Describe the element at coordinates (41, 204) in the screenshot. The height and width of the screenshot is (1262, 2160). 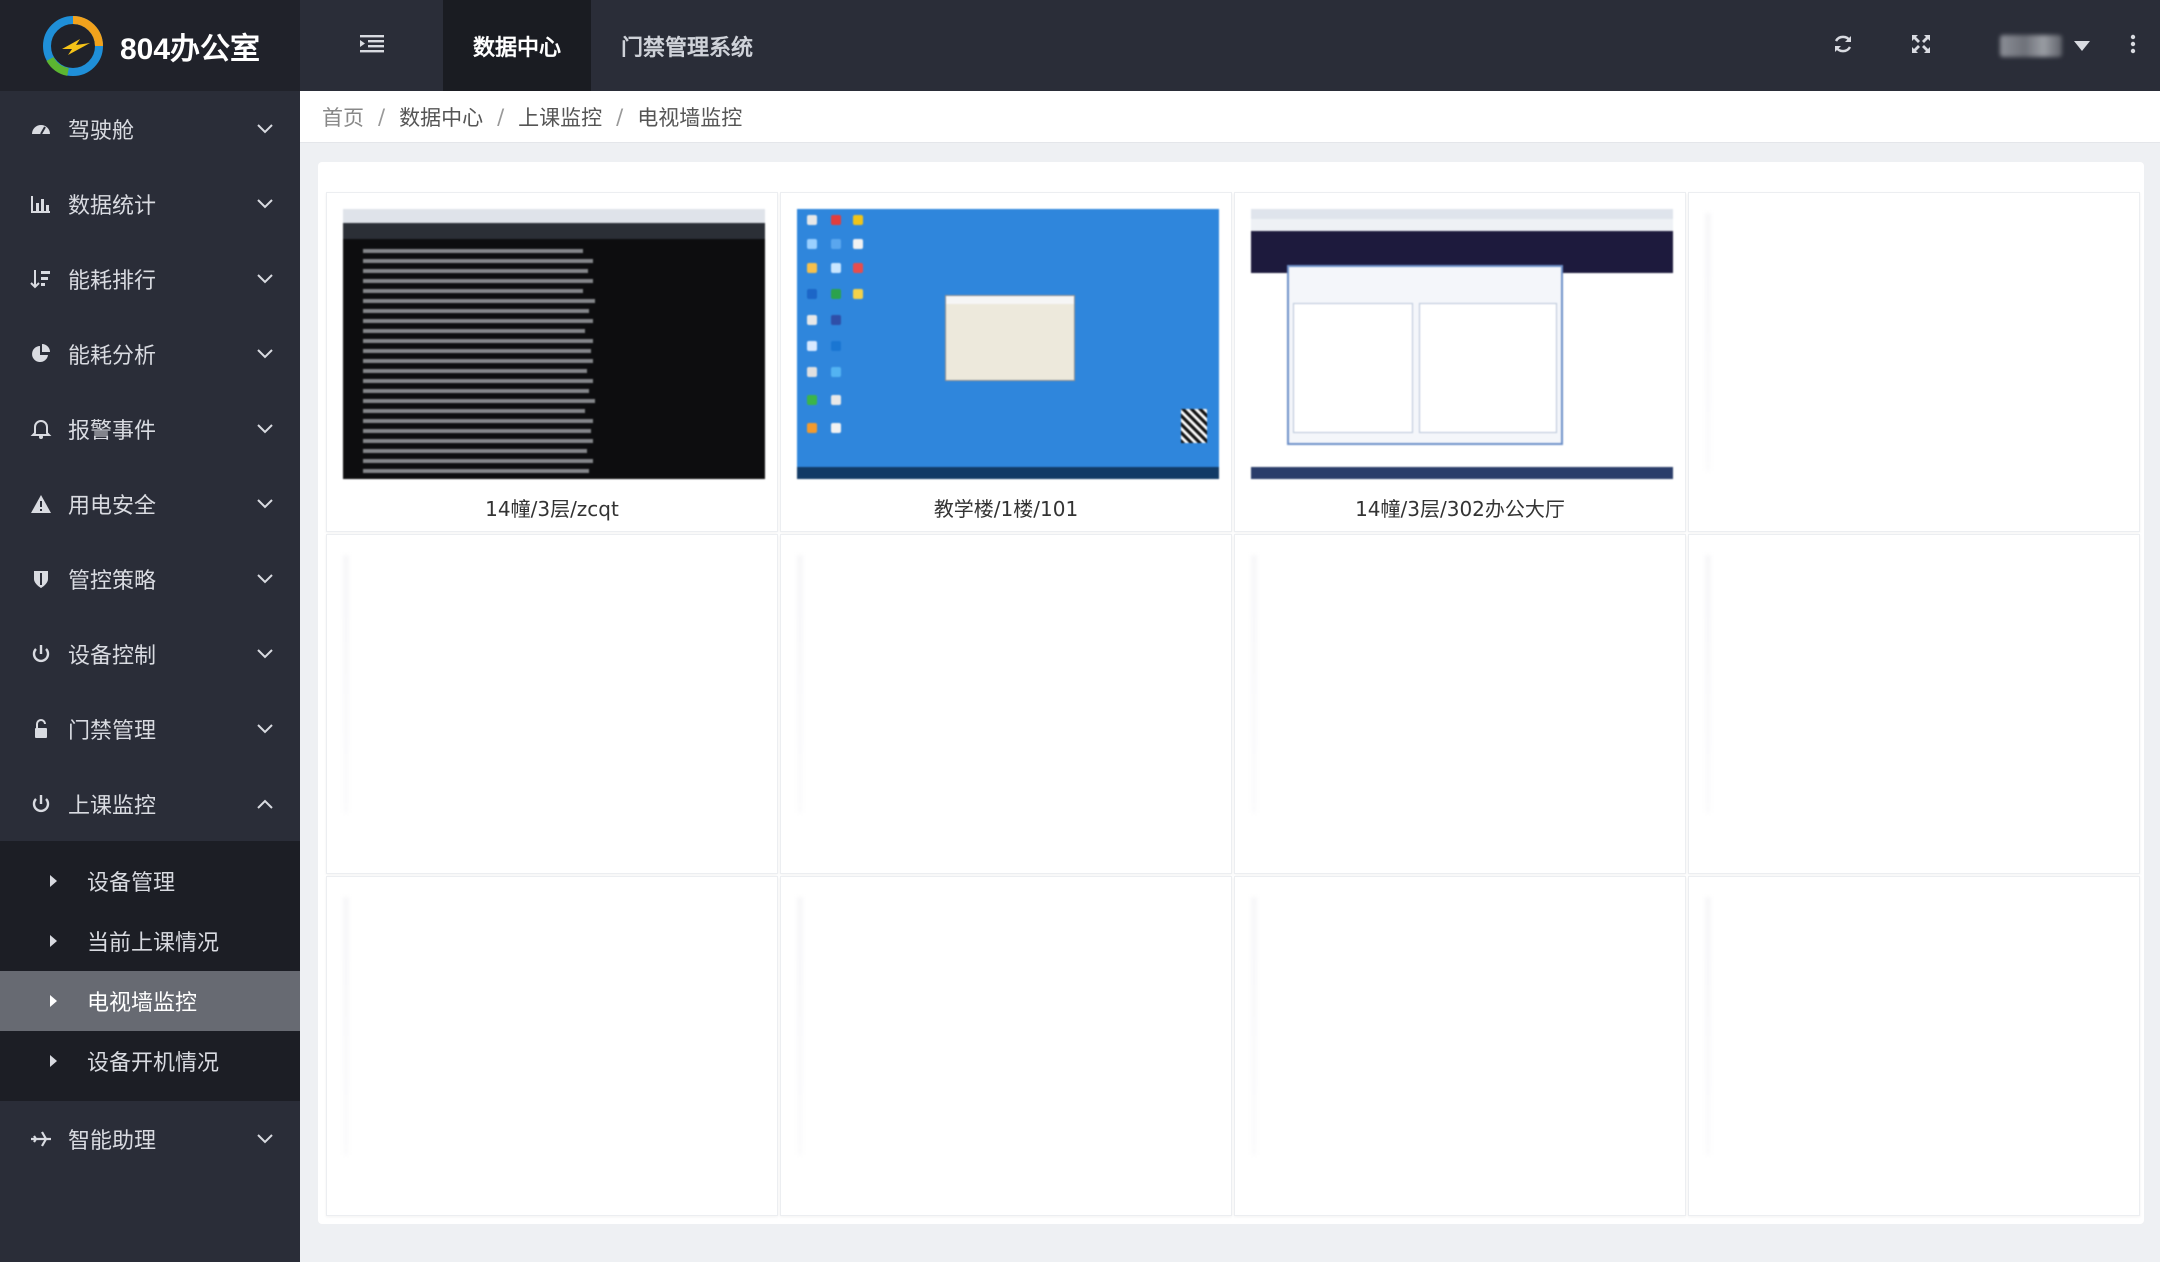
I see `bar-chart-icon` at that location.